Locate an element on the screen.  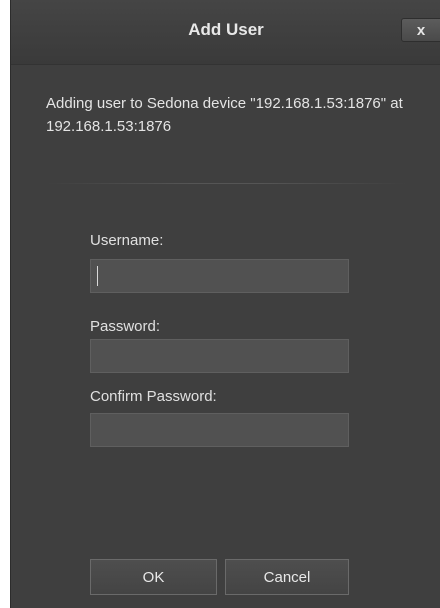
close-icon: x is located at coordinates (421, 30).